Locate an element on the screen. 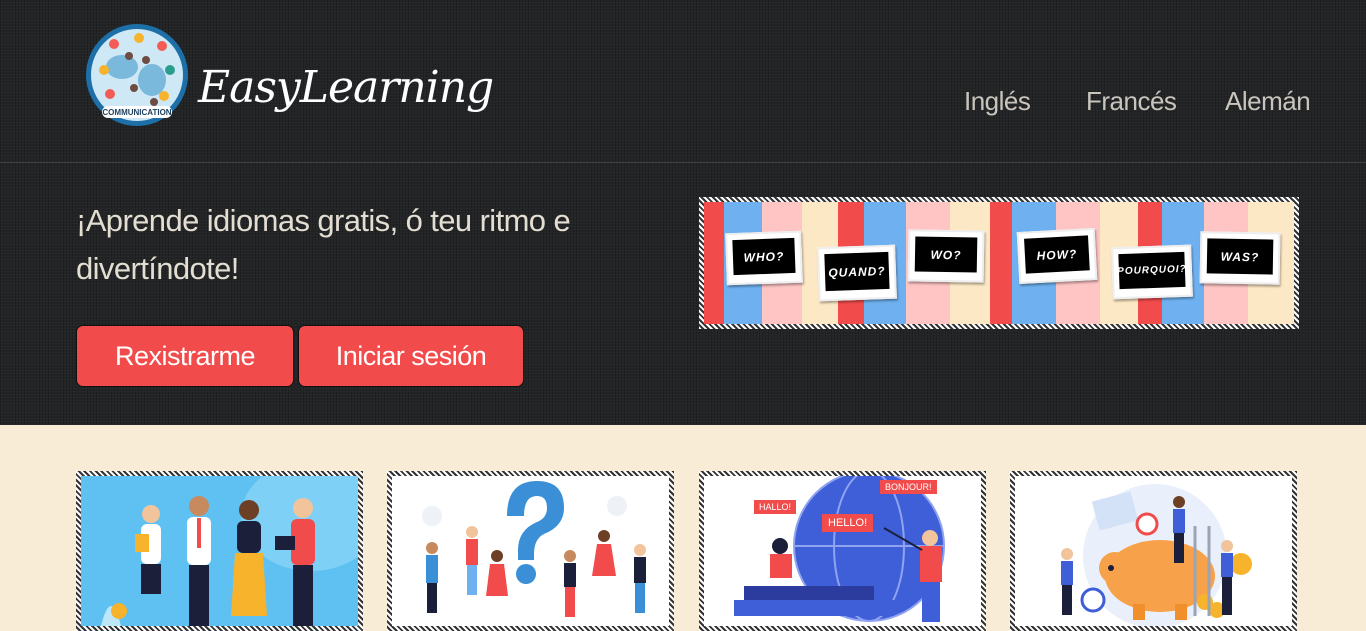  globe-icon is located at coordinates (839, 549).